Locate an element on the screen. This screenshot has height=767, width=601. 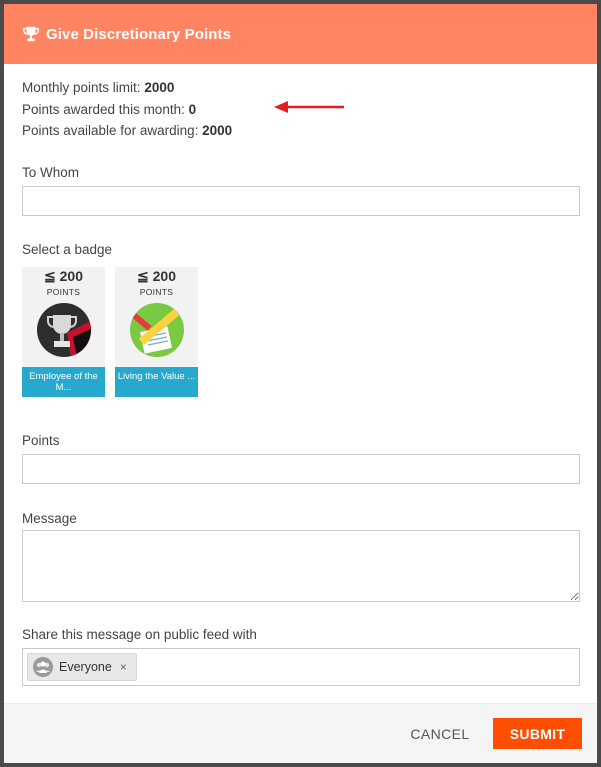
remove-chip-icon: × is located at coordinates (123, 667).